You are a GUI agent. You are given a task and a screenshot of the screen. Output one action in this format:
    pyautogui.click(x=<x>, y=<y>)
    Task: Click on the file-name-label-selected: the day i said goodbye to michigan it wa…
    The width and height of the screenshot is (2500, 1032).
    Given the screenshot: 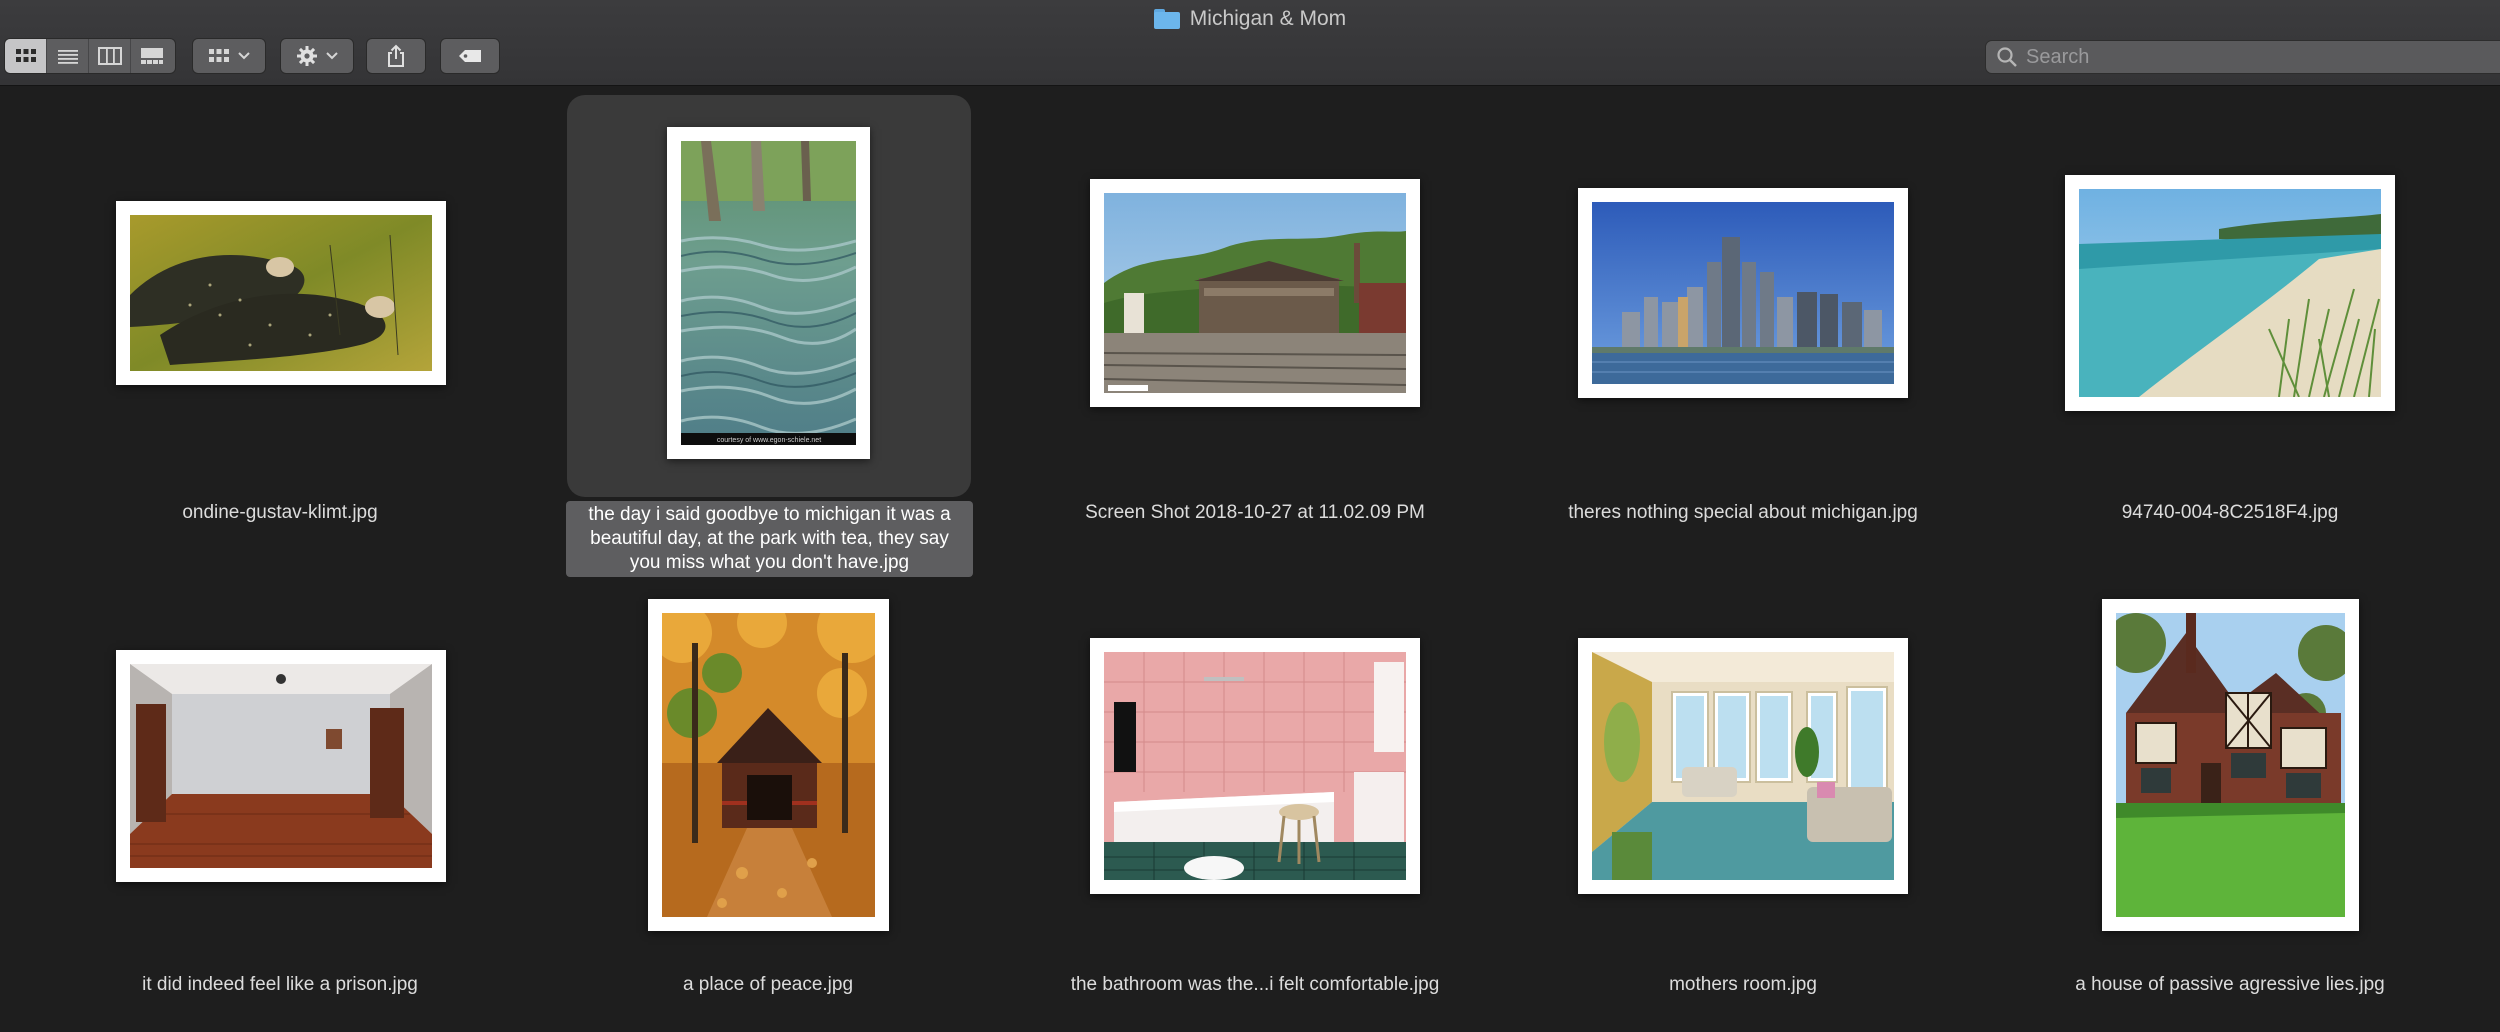 What is the action you would take?
    pyautogui.click(x=769, y=539)
    